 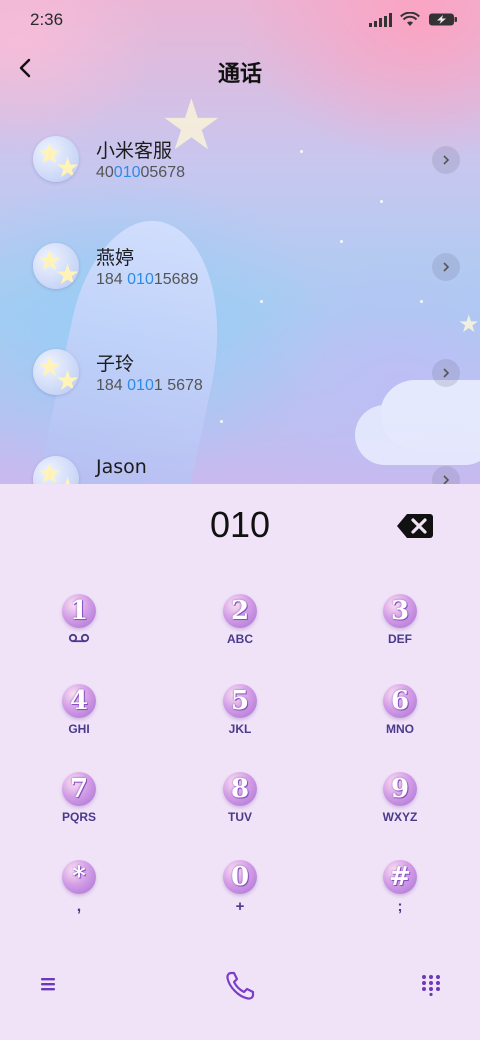 I want to click on status-icons, so click(x=413, y=19).